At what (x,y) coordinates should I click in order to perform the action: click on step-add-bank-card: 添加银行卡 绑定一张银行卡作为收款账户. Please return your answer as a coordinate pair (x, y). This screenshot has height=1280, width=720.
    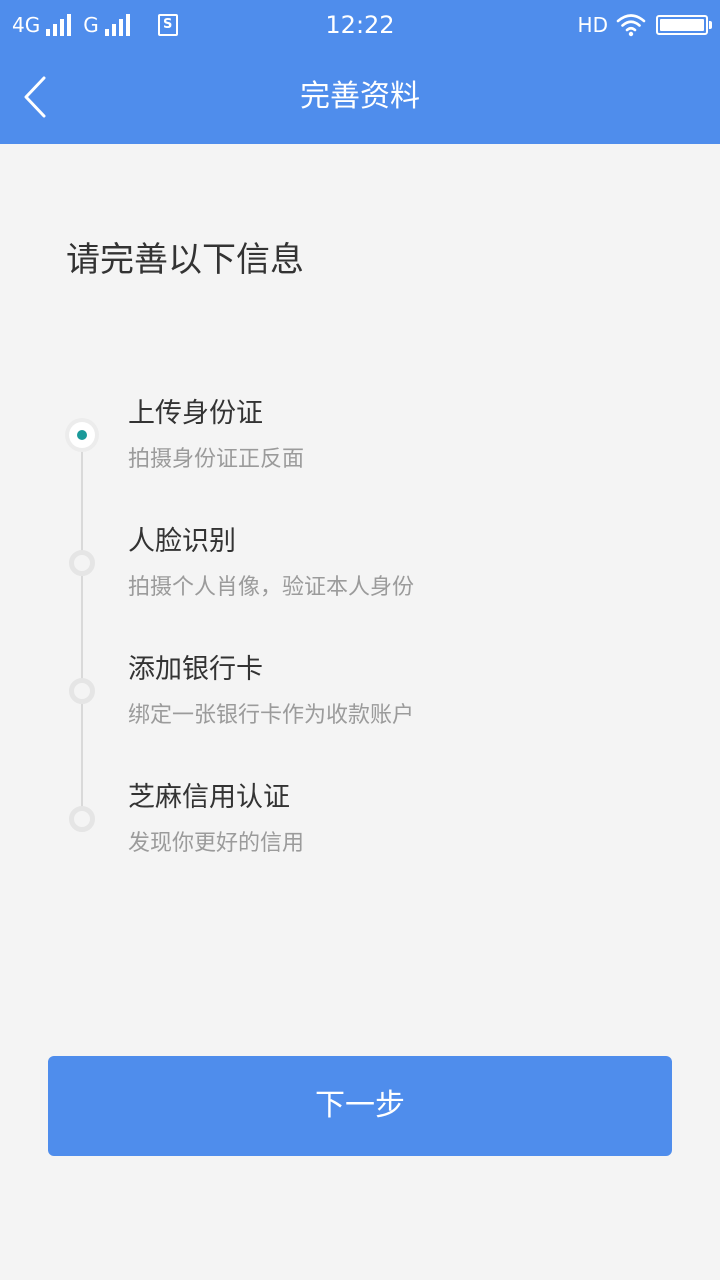
    Looking at the image, I should click on (360, 704).